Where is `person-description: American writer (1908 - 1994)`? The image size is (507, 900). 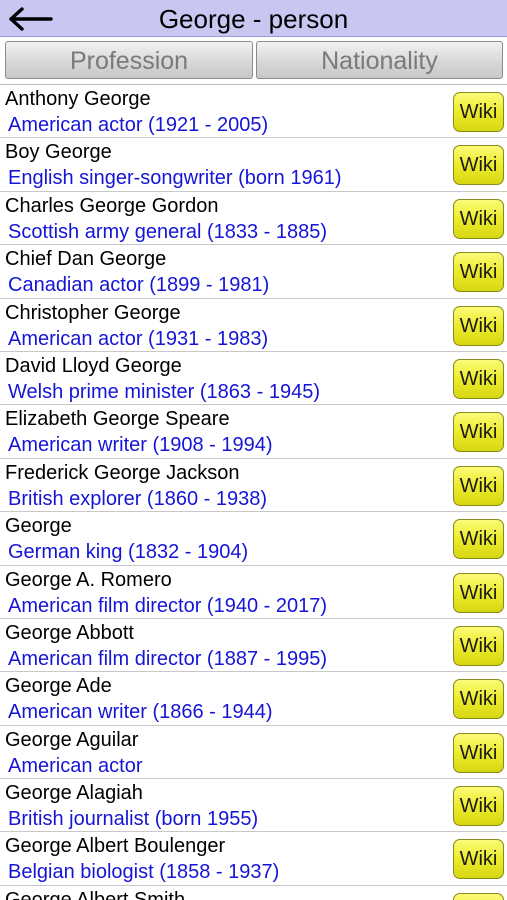
person-description: American writer (1908 - 1994) is located at coordinates (140, 445).